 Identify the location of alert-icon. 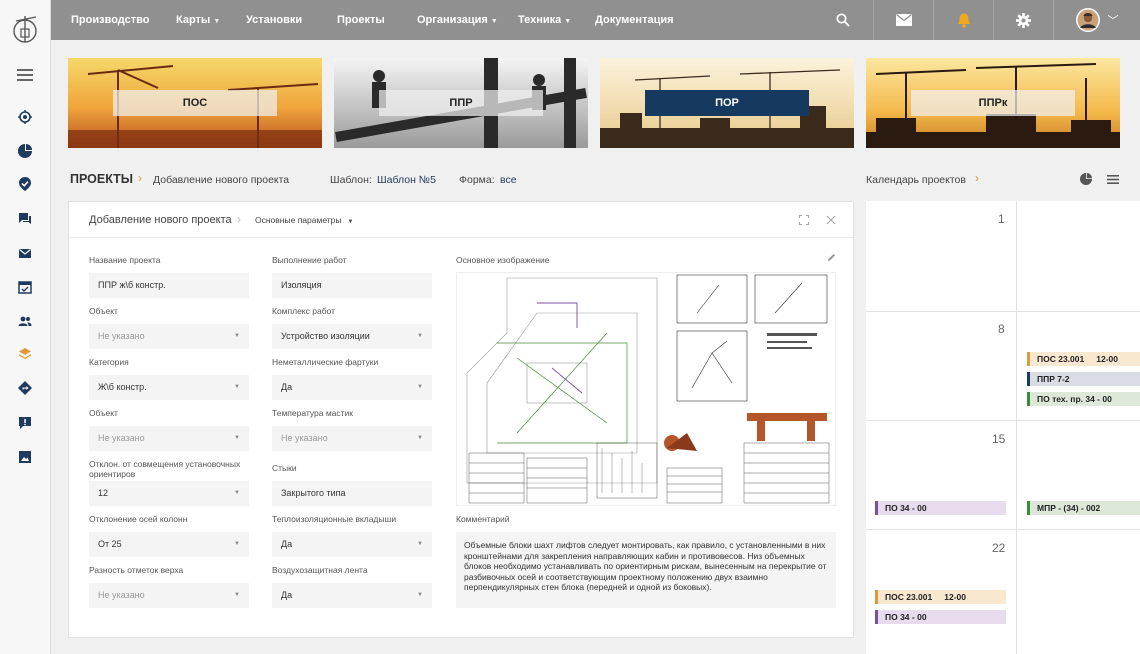
(25, 423).